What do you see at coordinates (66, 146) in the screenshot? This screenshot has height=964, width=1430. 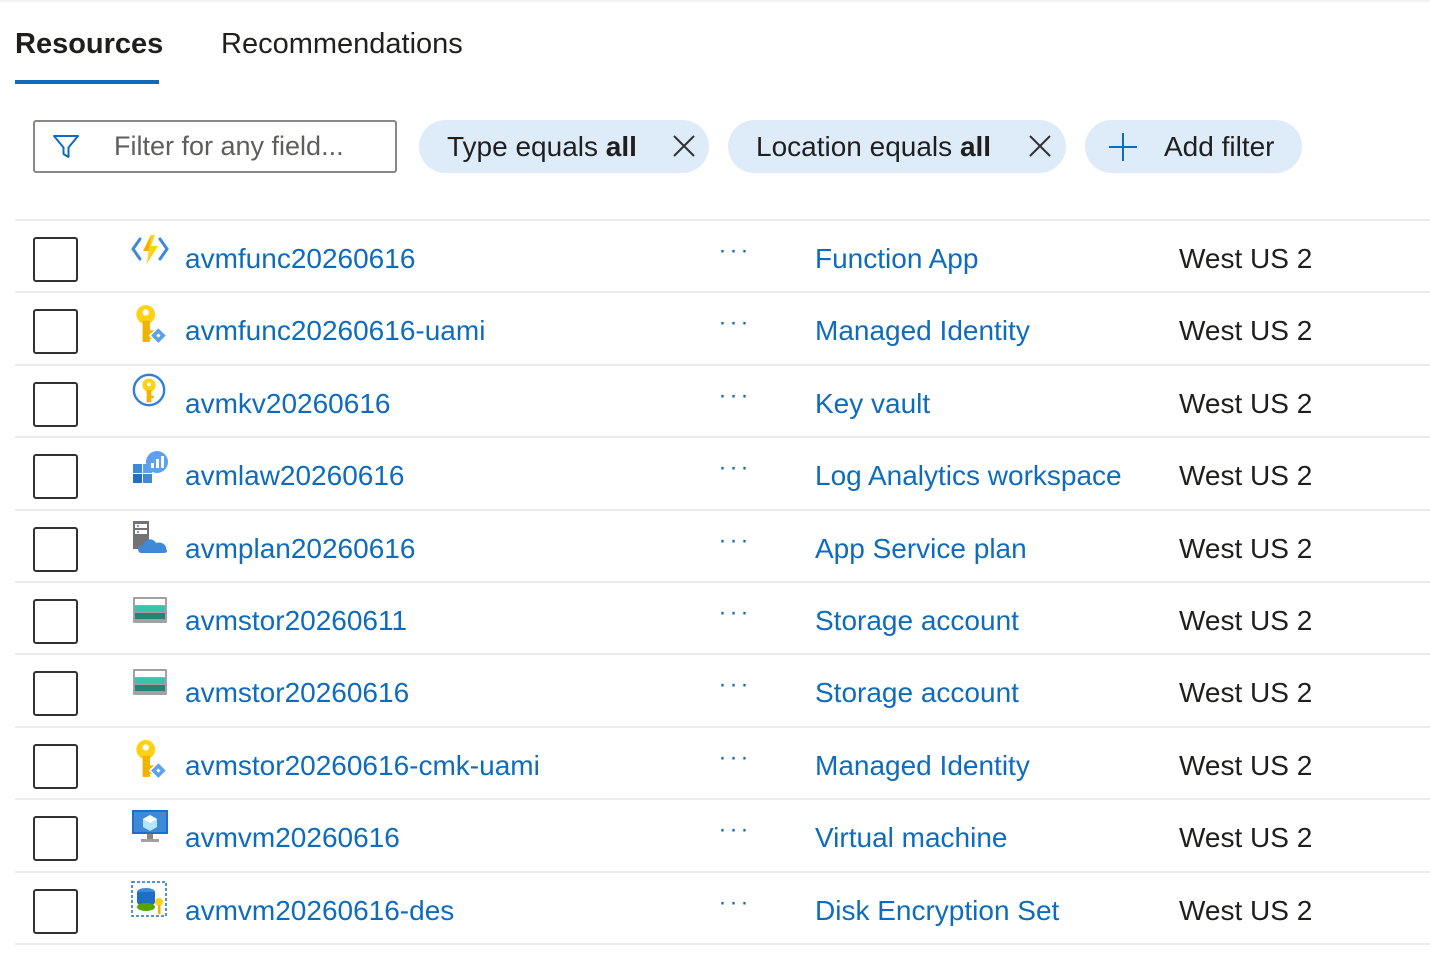 I see `filter-icon` at bounding box center [66, 146].